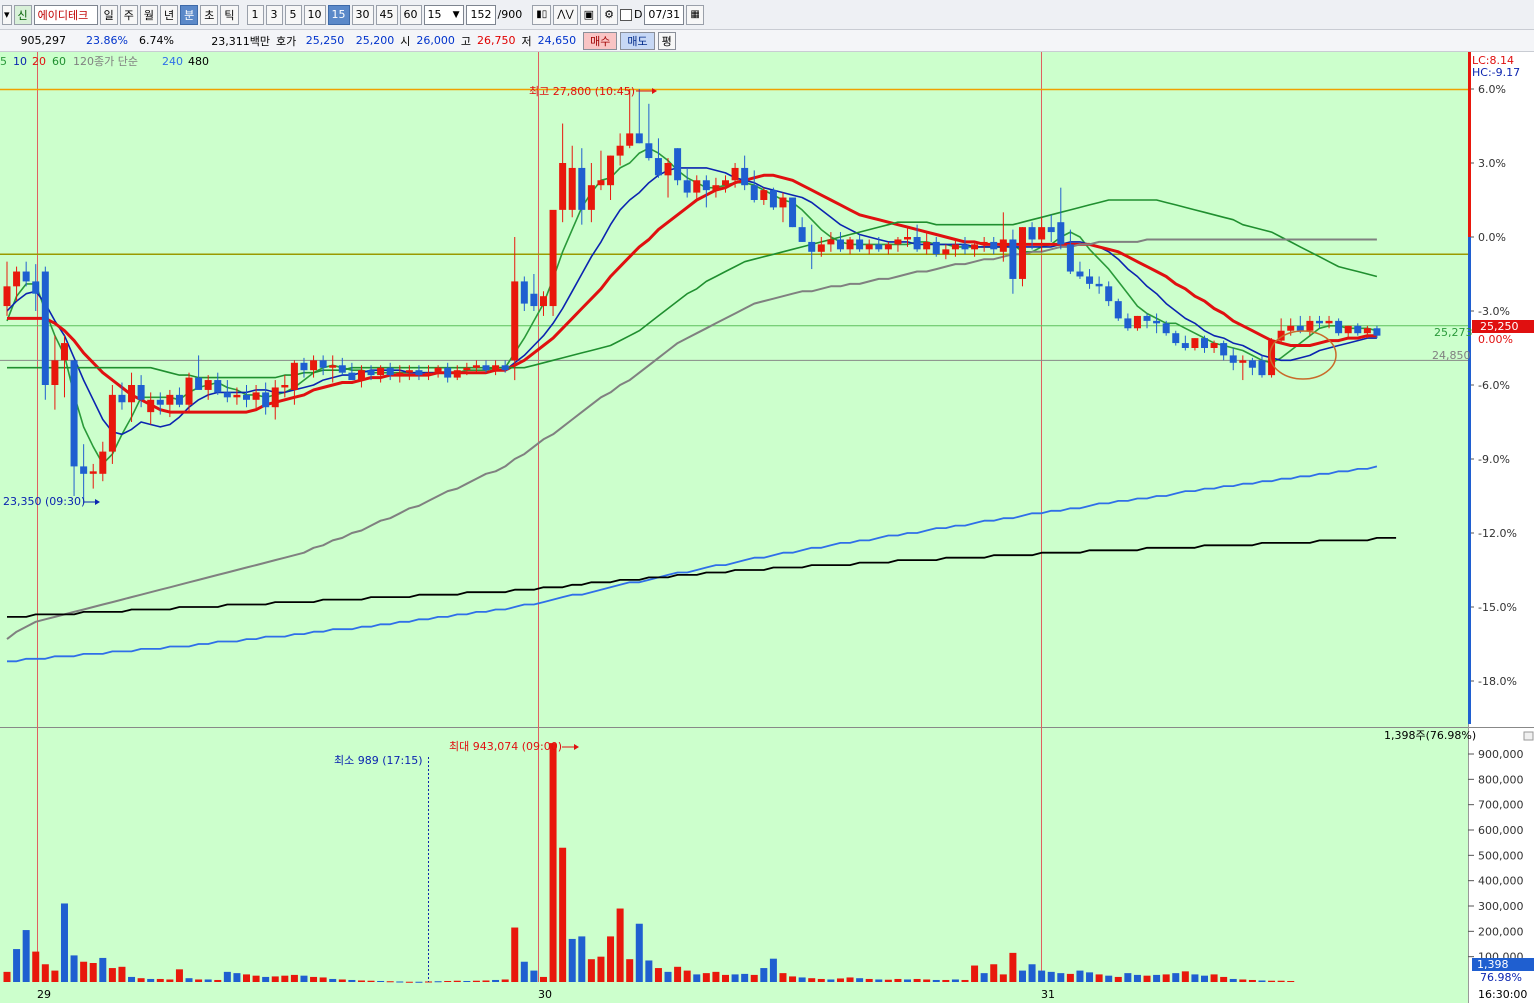  I want to click on interval-10-button: 10, so click(314, 14).